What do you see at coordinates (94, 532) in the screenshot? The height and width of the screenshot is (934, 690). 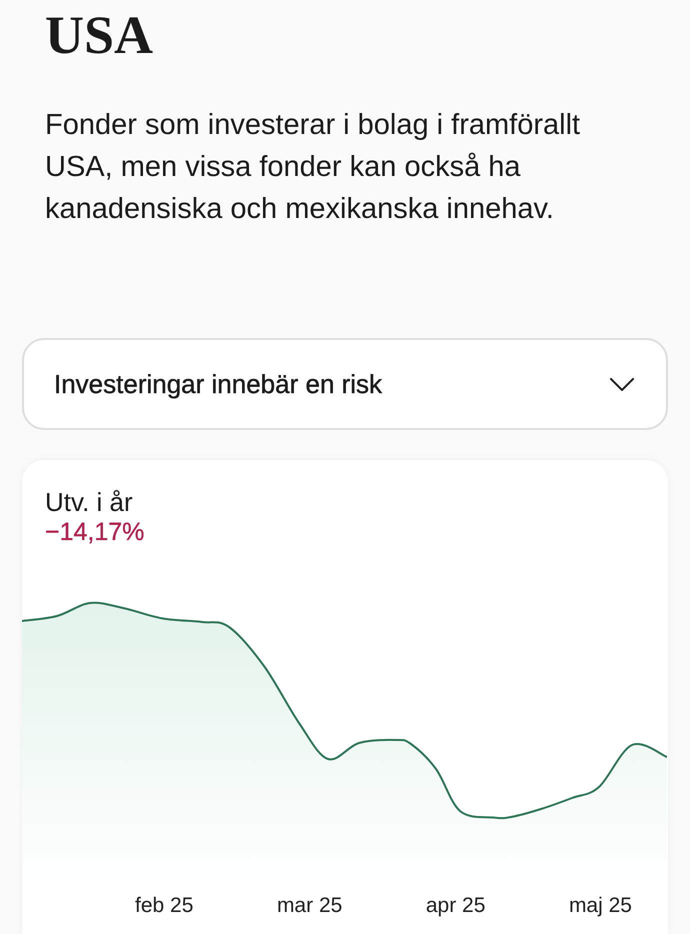 I see `performance-value: −14,17%` at bounding box center [94, 532].